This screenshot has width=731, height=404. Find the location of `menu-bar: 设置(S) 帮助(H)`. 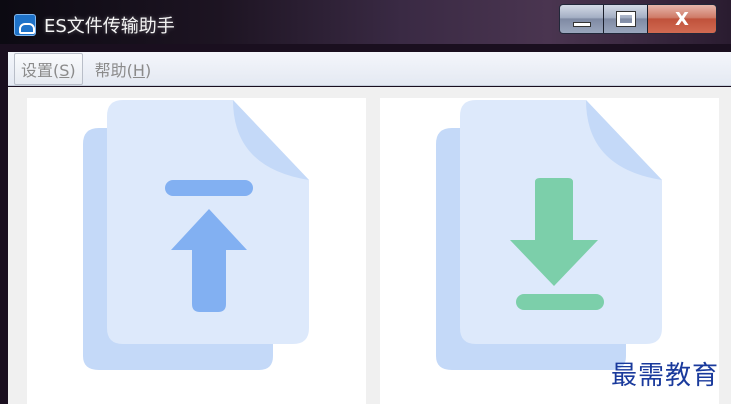

menu-bar: 设置(S) 帮助(H) is located at coordinates (369, 69).